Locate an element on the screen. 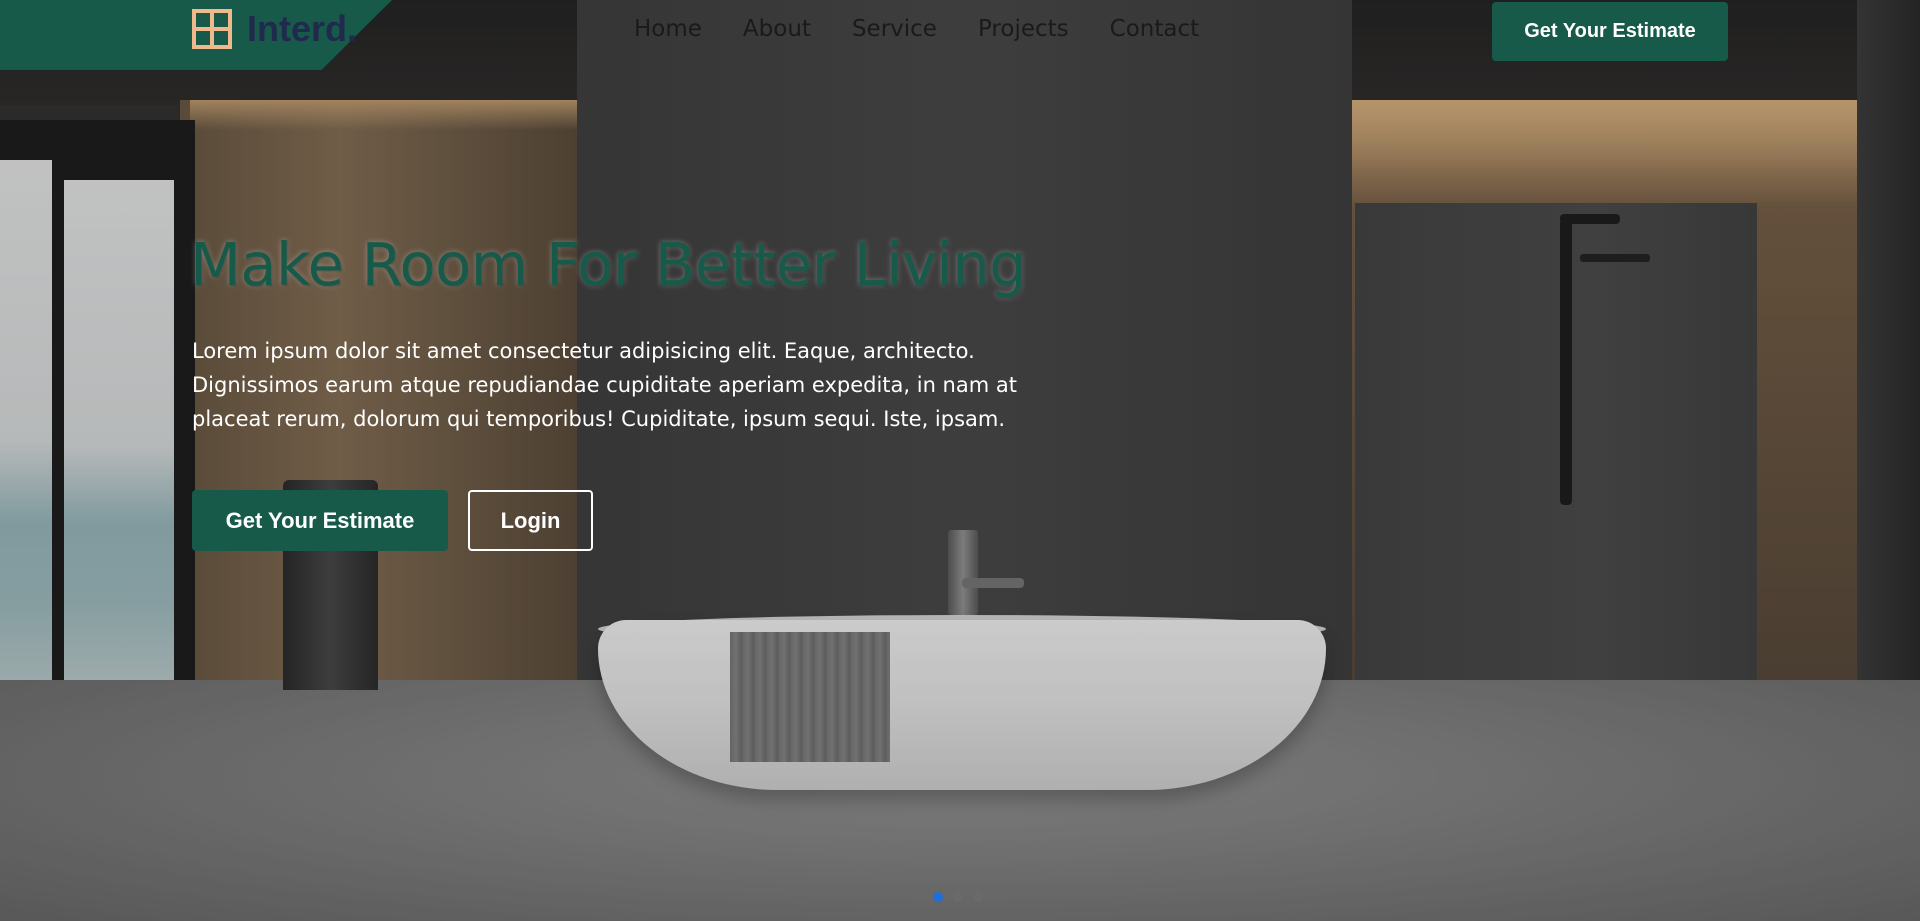 The height and width of the screenshot is (921, 1920). carousel-indicators is located at coordinates (958, 897).